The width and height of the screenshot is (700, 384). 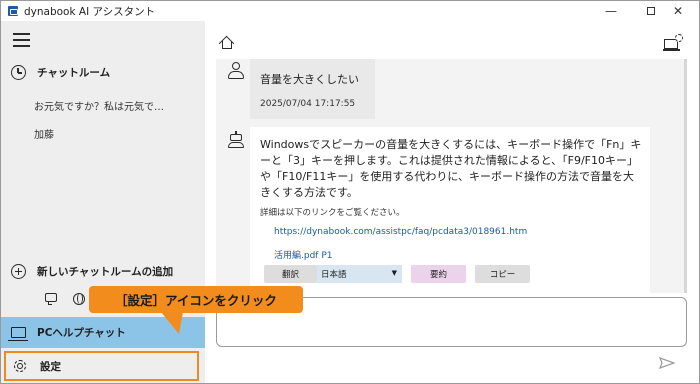 I want to click on translate-button: 翻訳, so click(x=290, y=274).